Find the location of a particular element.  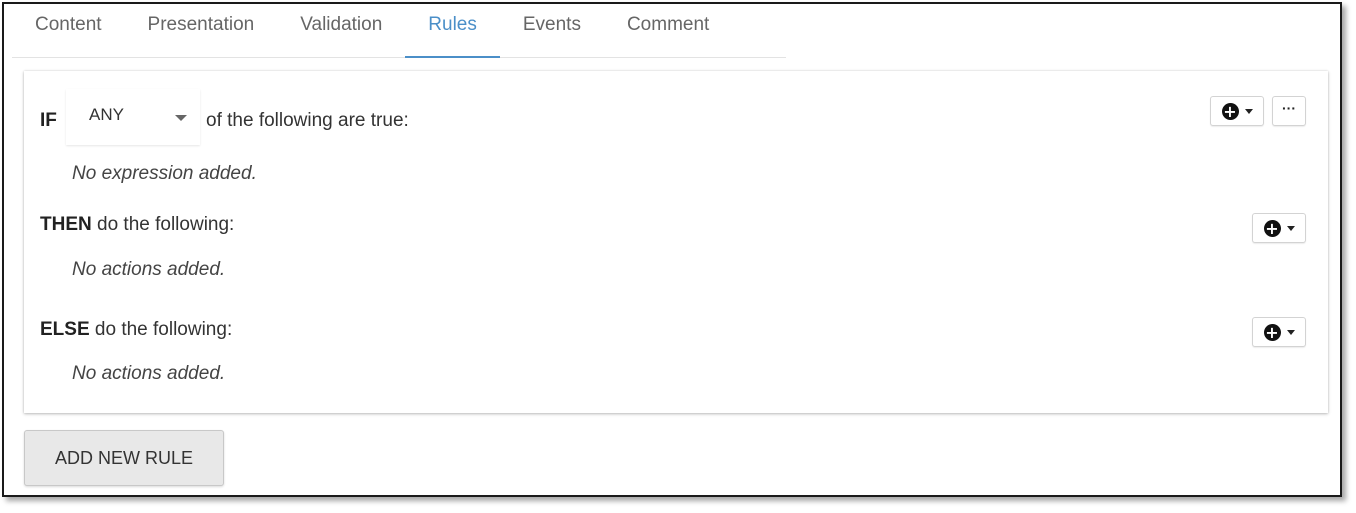

else-row: ELSE do the following: is located at coordinates (136, 330).